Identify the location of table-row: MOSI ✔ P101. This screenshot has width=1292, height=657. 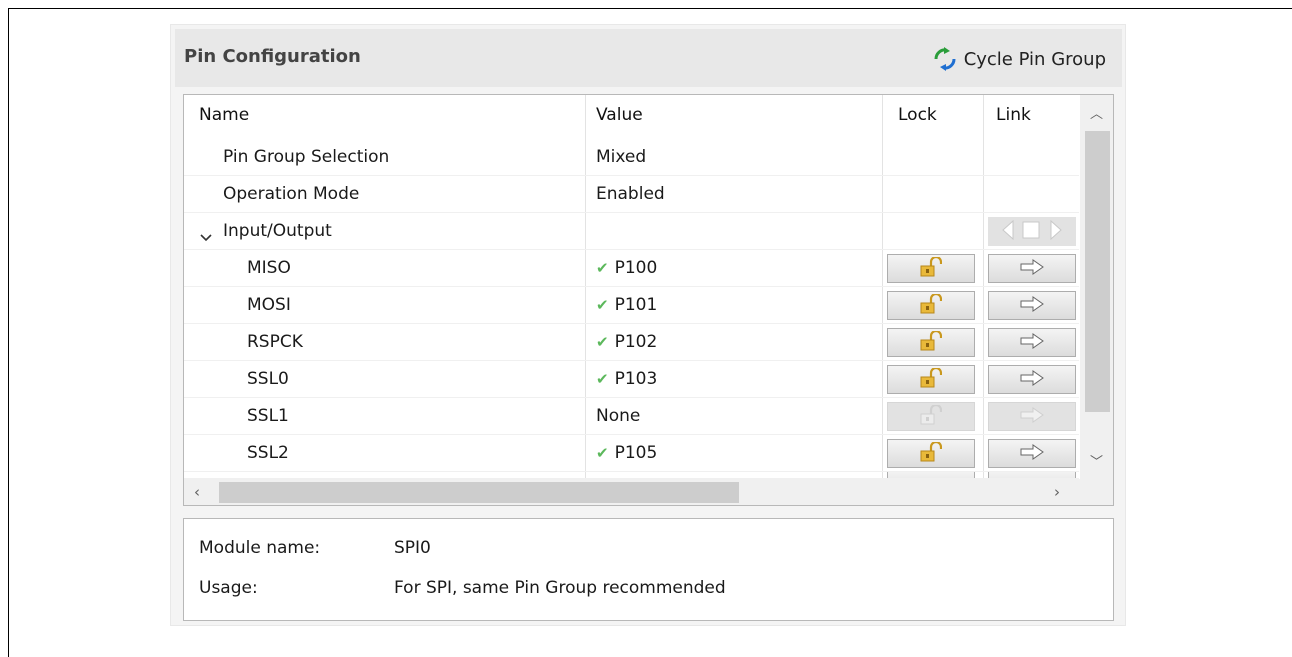
(631, 305).